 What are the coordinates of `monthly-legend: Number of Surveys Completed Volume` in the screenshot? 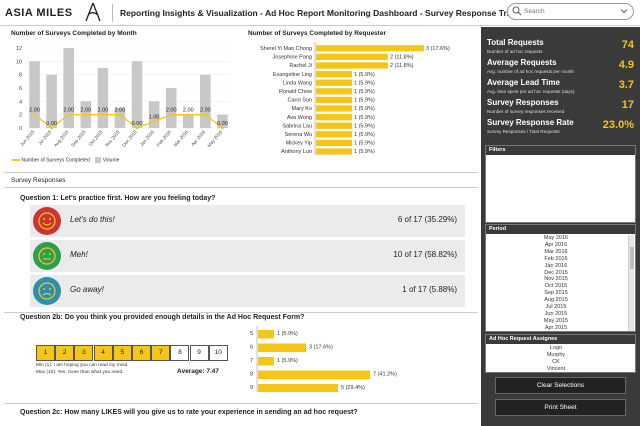 It's located at (65, 160).